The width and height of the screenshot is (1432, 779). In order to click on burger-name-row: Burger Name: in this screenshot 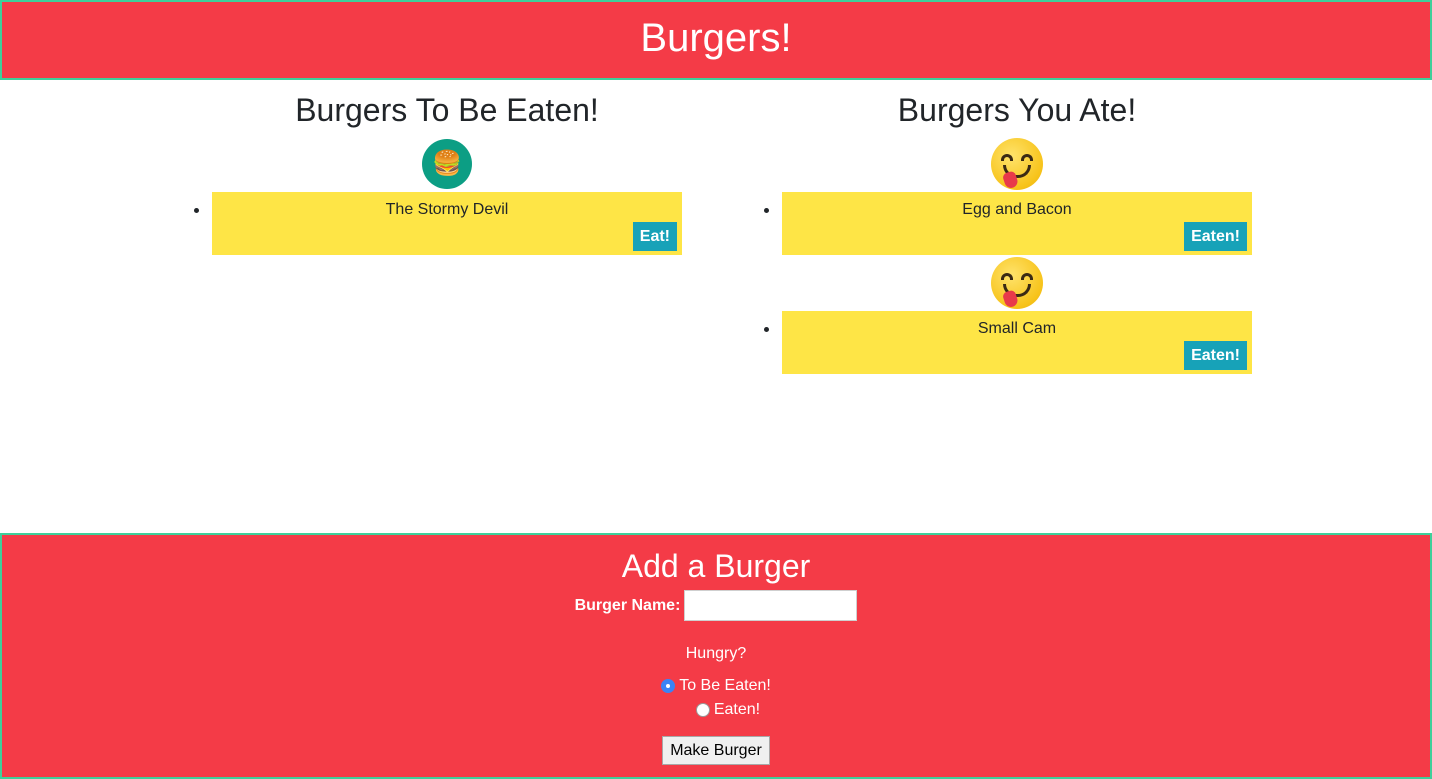, I will do `click(716, 605)`.